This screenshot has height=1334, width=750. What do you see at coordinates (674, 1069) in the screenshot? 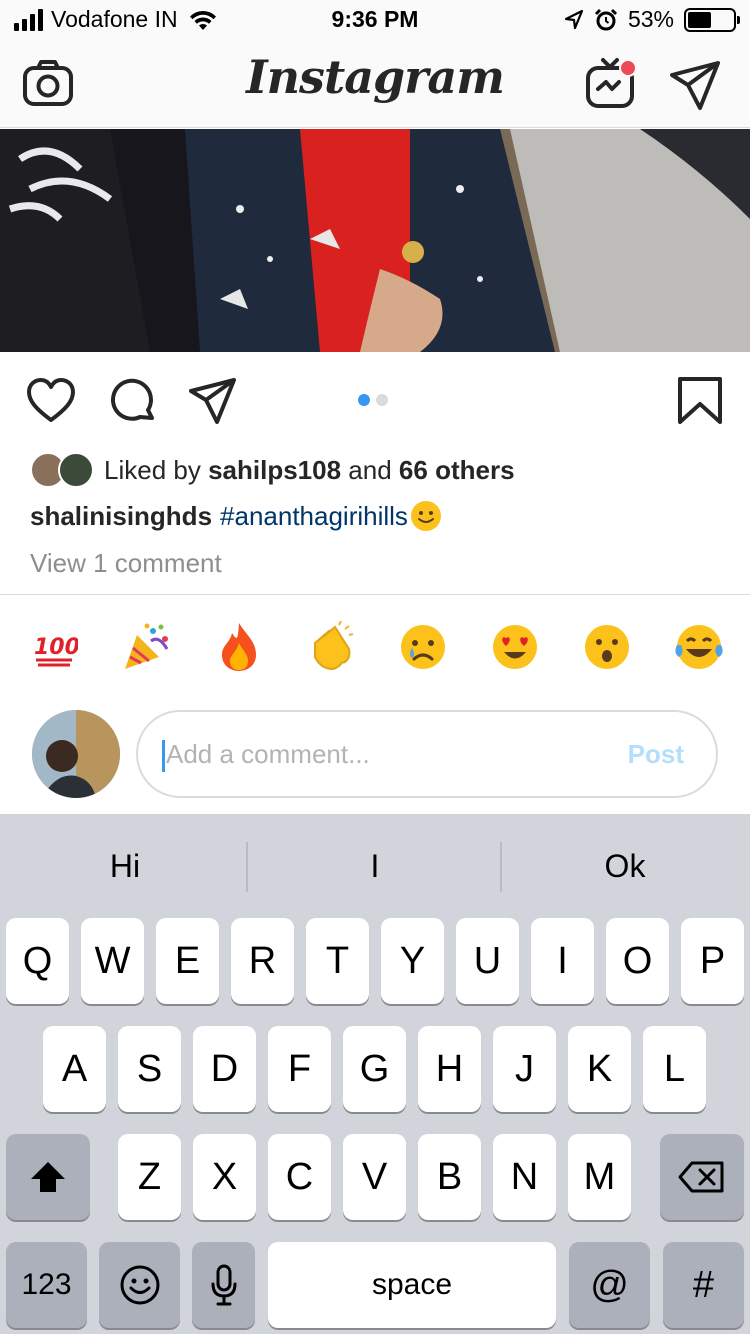
I see `key-l: L` at bounding box center [674, 1069].